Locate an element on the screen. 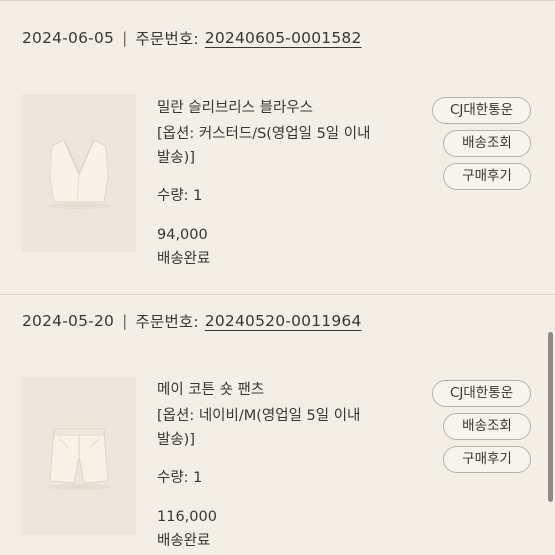 The width and height of the screenshot is (555, 555). price: 94,000 is located at coordinates (182, 235).